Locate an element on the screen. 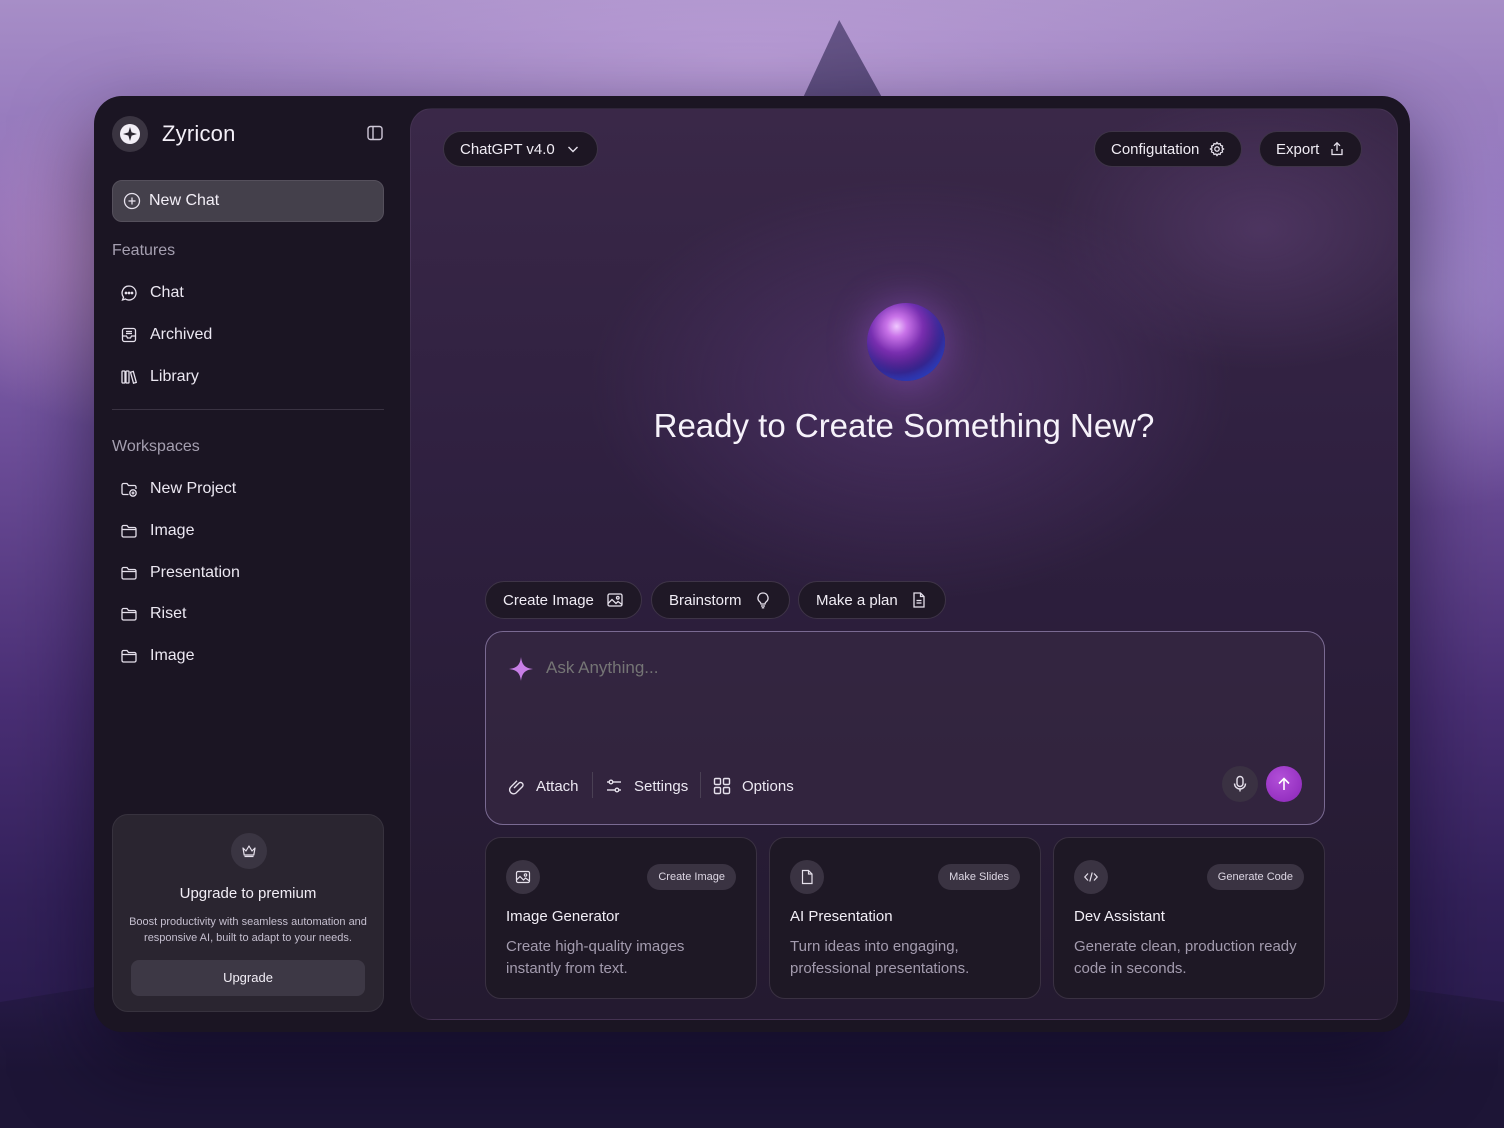  options-button: Options is located at coordinates (753, 786).